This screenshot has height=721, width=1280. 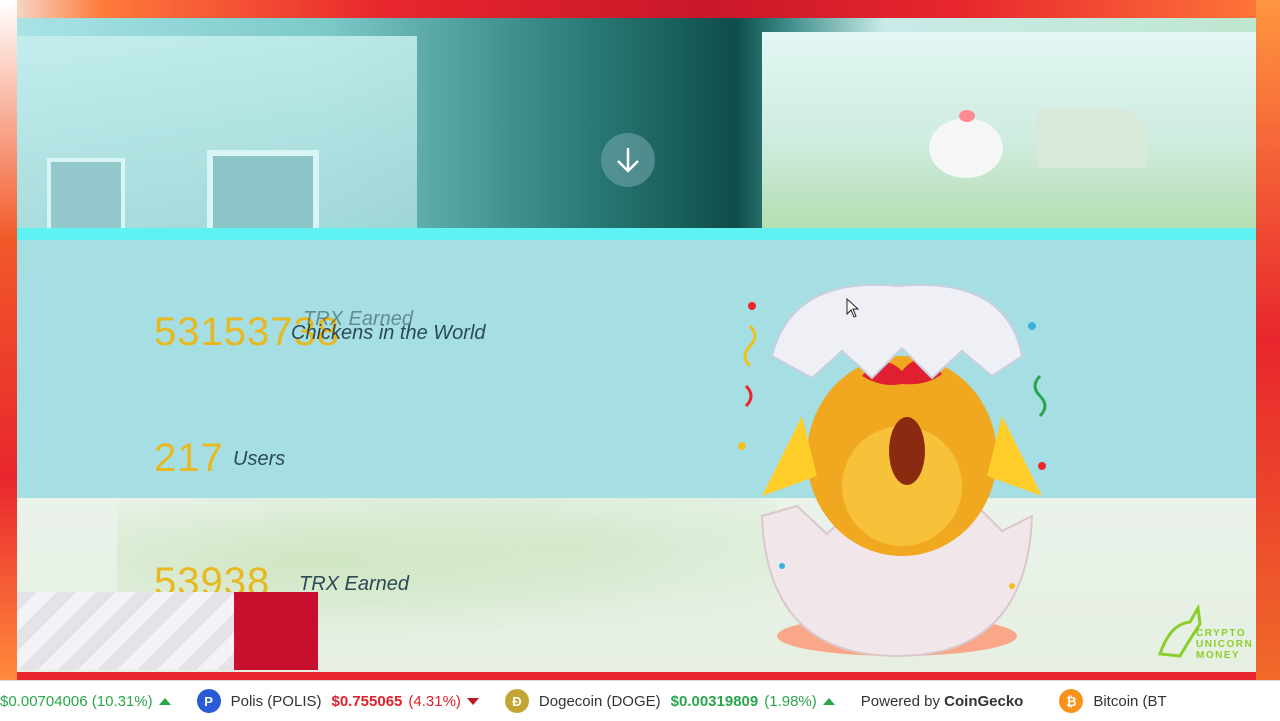 I want to click on powered-by-brand: CoinGecko, so click(x=983, y=701).